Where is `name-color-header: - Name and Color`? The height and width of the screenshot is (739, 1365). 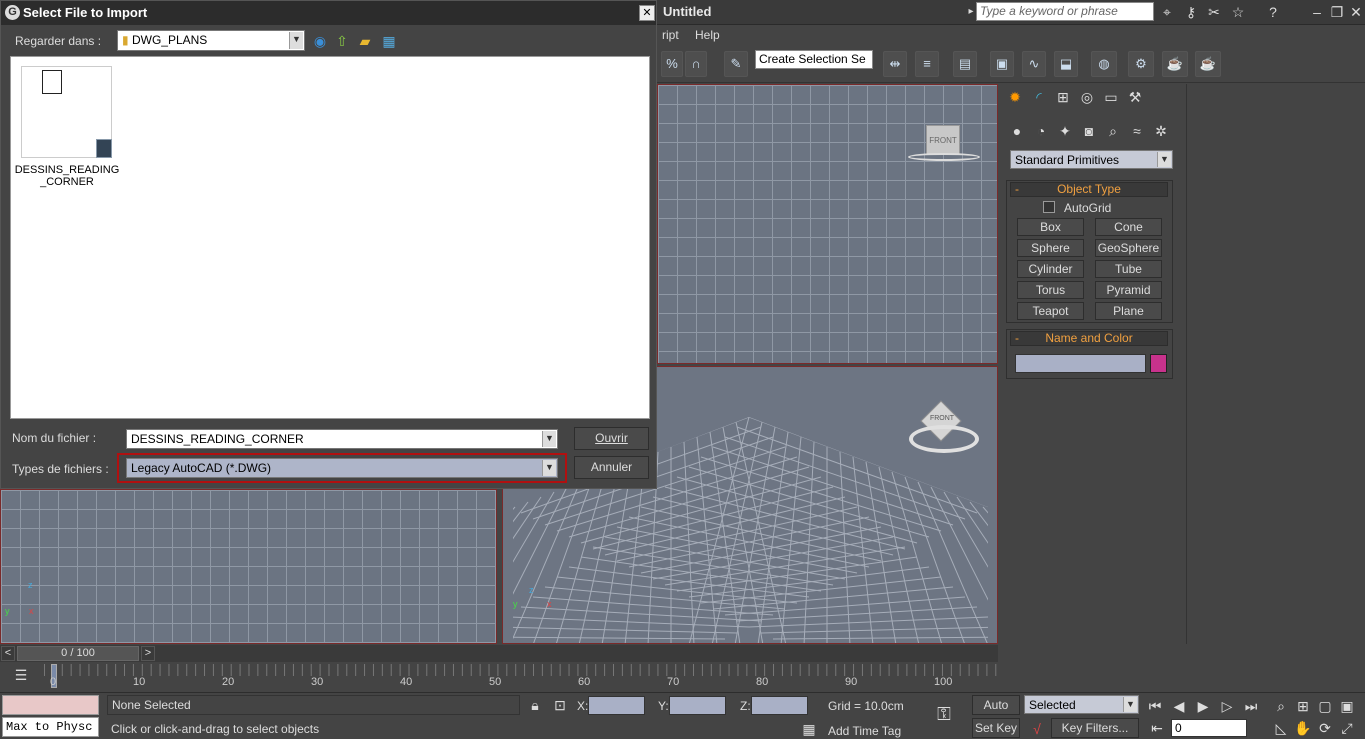
name-color-header: - Name and Color is located at coordinates (1089, 338).